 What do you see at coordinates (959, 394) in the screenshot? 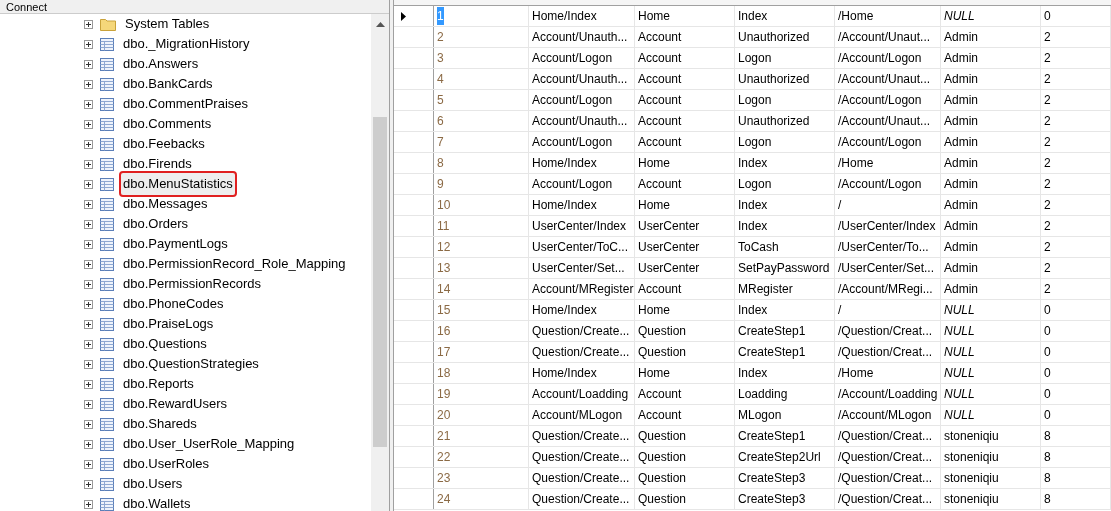
I see `null-value: NULL` at bounding box center [959, 394].